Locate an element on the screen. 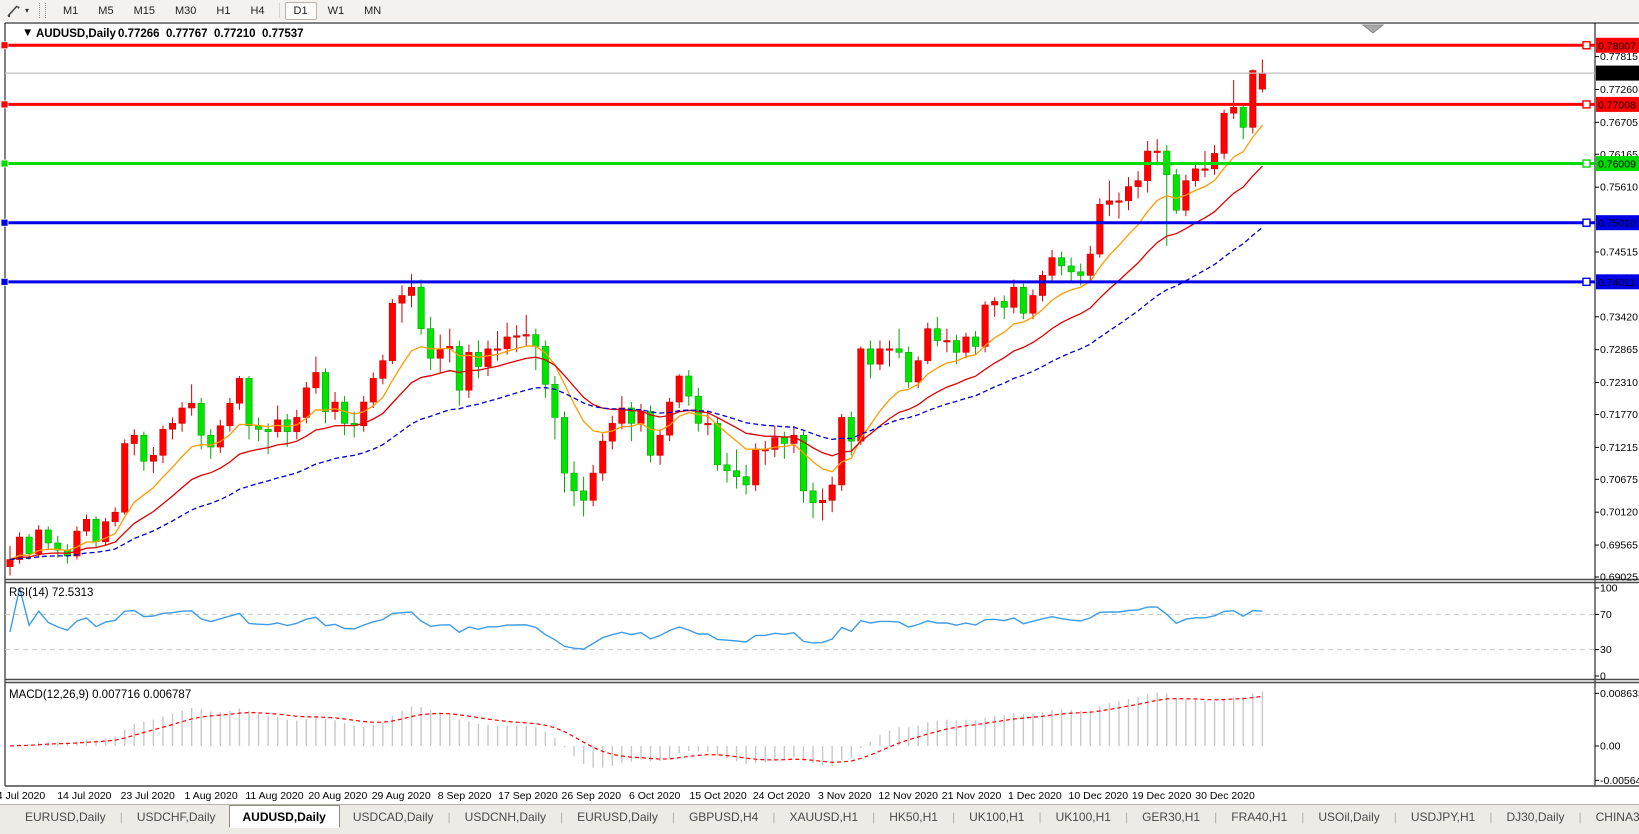 The width and height of the screenshot is (1639, 834). tab-ger30-h1: GER30,H1 is located at coordinates (1171, 817).